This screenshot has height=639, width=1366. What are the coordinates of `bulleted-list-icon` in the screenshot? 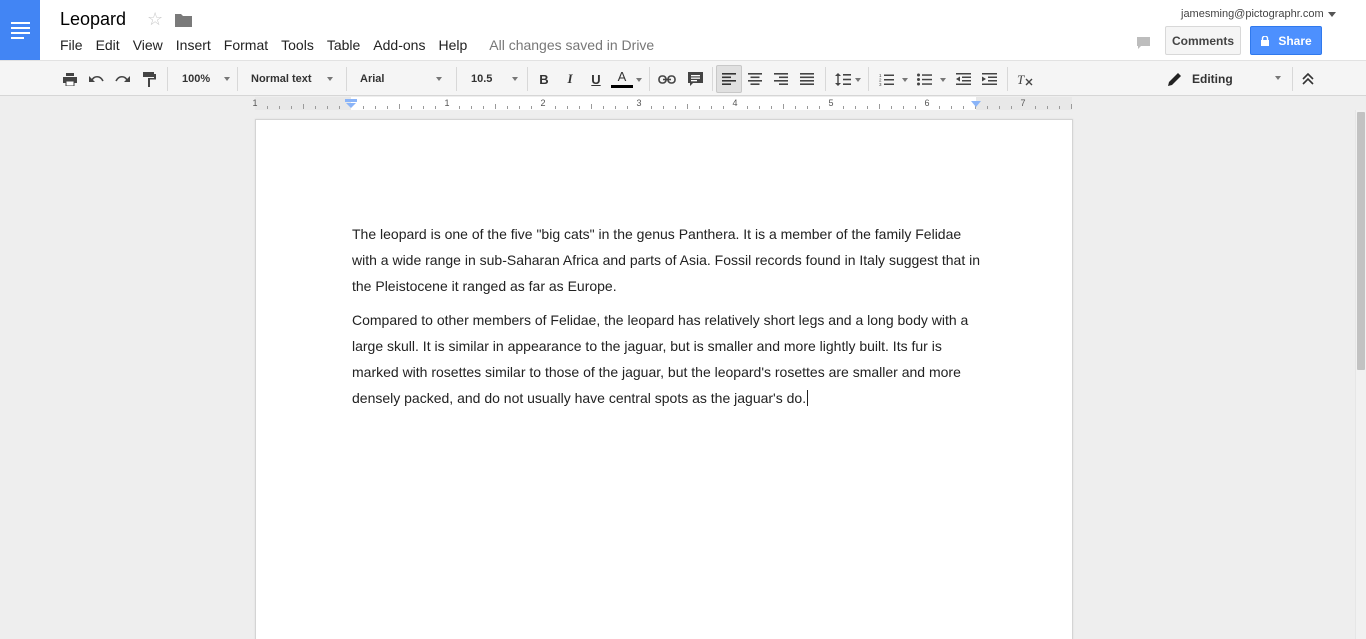 It's located at (924, 79).